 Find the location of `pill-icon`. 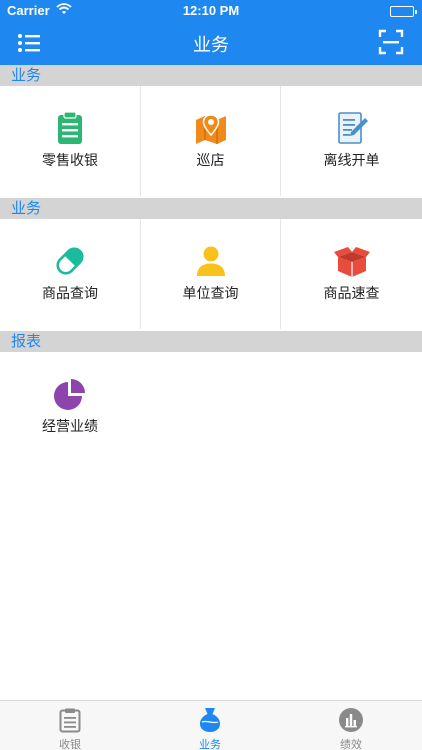

pill-icon is located at coordinates (70, 261).